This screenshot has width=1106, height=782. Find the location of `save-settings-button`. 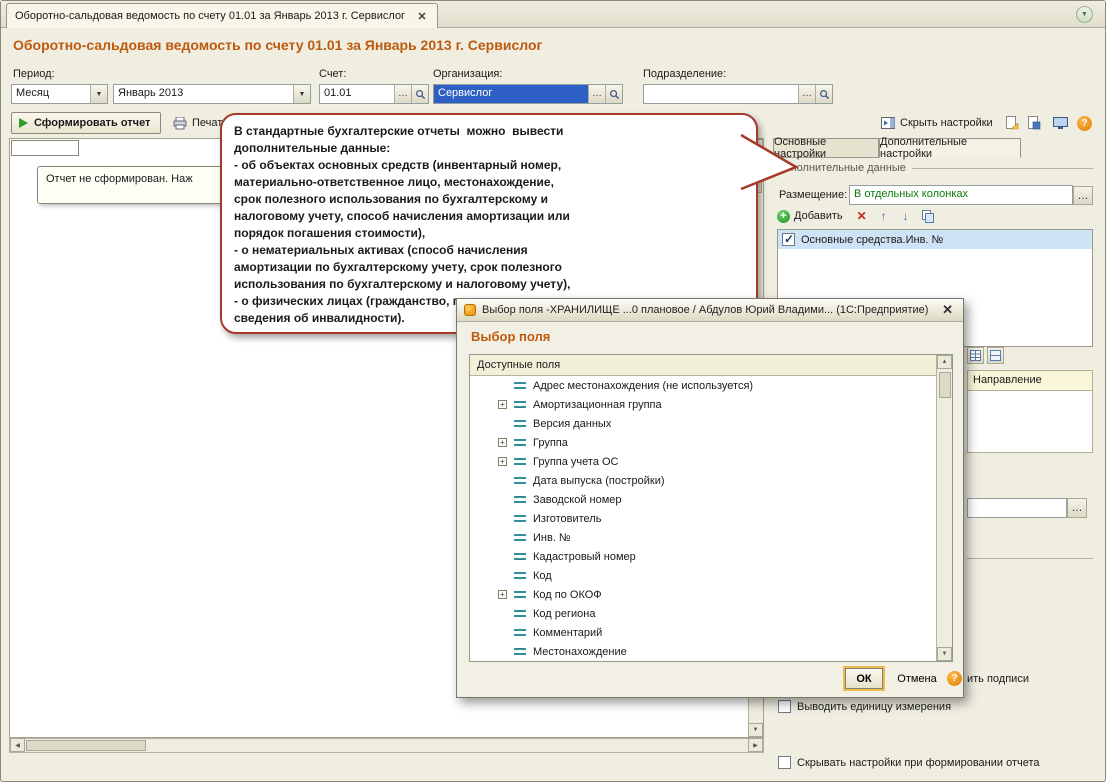

save-settings-button is located at coordinates (1034, 123).